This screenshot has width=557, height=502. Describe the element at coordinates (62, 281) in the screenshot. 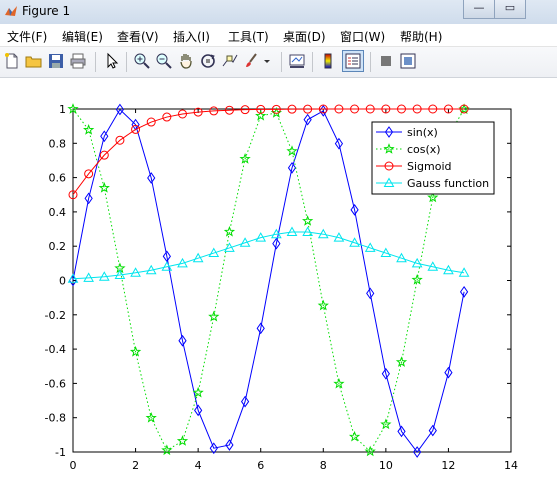

I see `y-tick-label: 0` at that location.